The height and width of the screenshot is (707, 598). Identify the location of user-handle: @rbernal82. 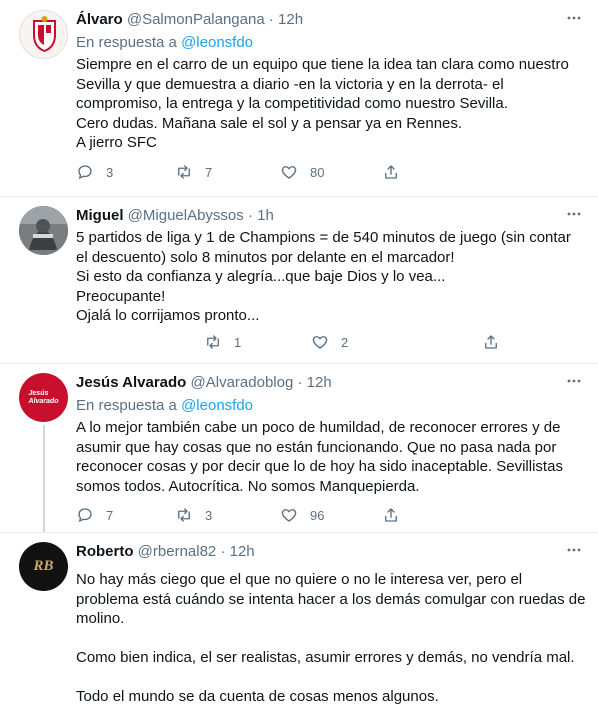
(177, 551).